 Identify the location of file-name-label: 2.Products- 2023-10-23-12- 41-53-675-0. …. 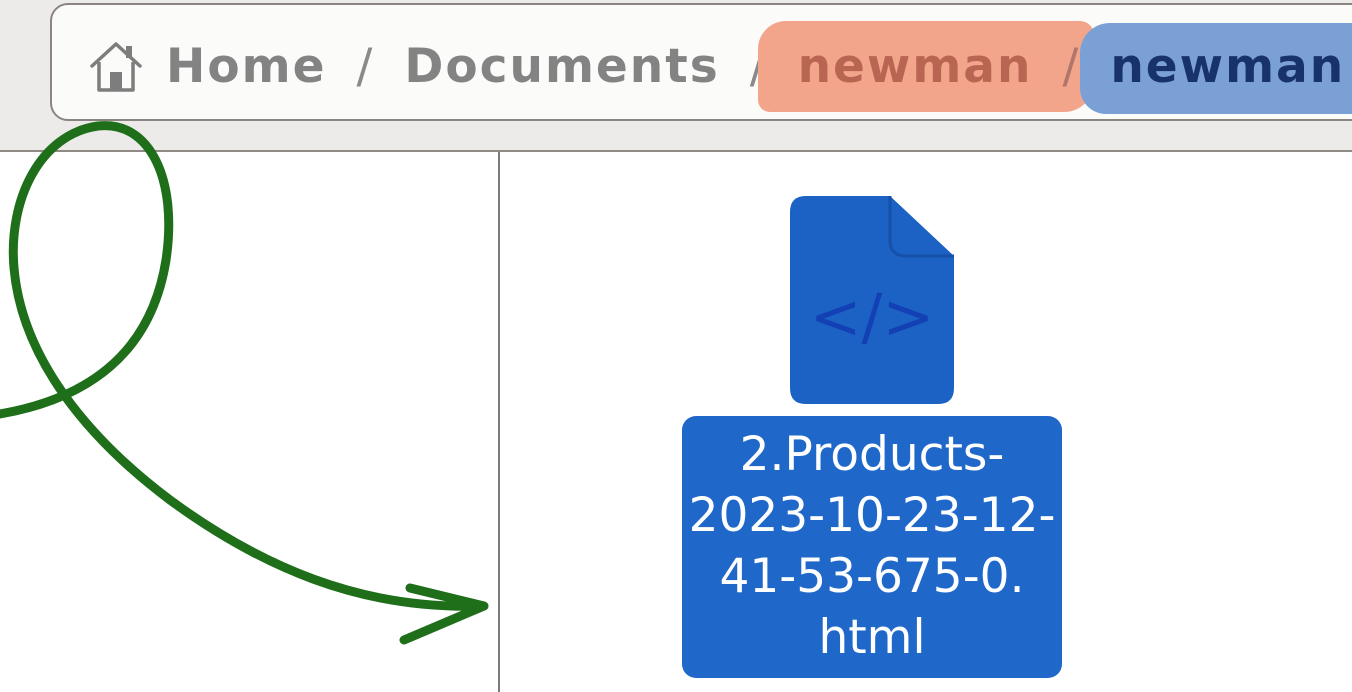
(872, 547).